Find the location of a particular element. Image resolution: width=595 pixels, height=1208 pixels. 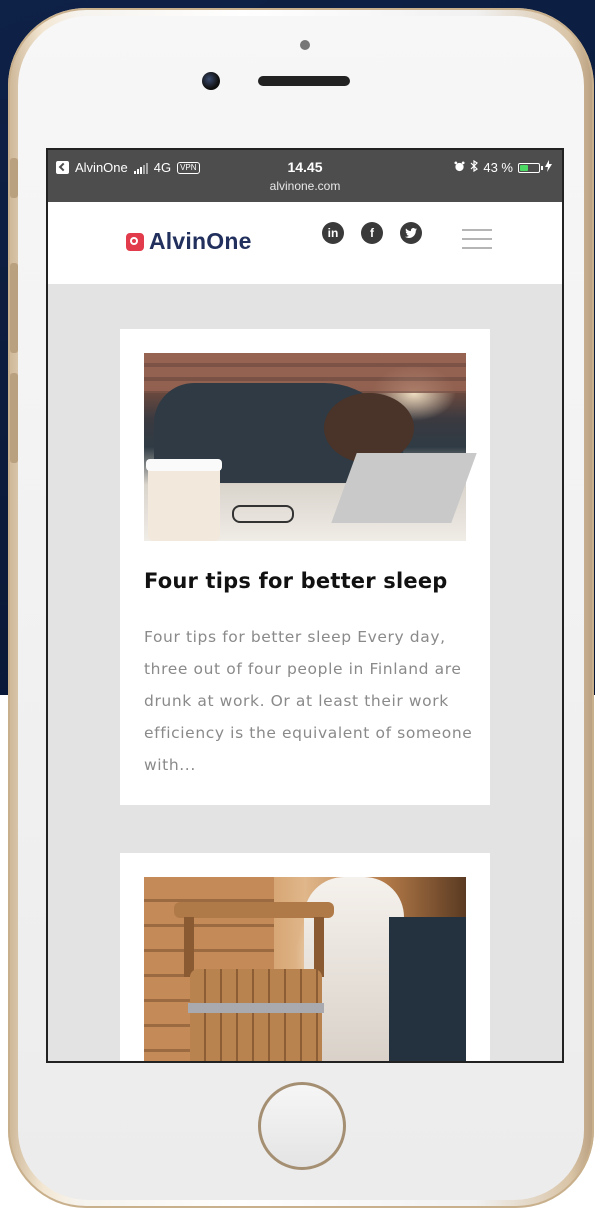

facebook-icon: f is located at coordinates (372, 233).